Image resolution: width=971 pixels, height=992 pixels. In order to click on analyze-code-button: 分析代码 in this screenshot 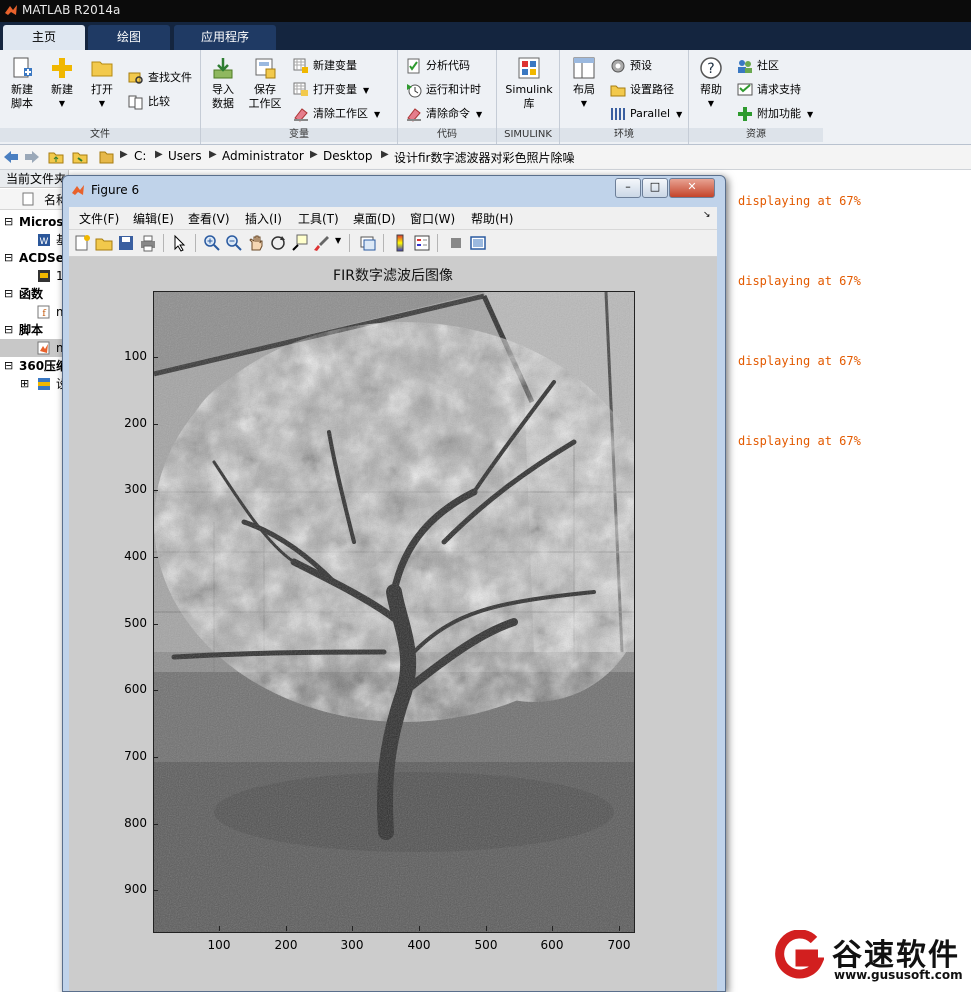, I will do `click(438, 66)`.